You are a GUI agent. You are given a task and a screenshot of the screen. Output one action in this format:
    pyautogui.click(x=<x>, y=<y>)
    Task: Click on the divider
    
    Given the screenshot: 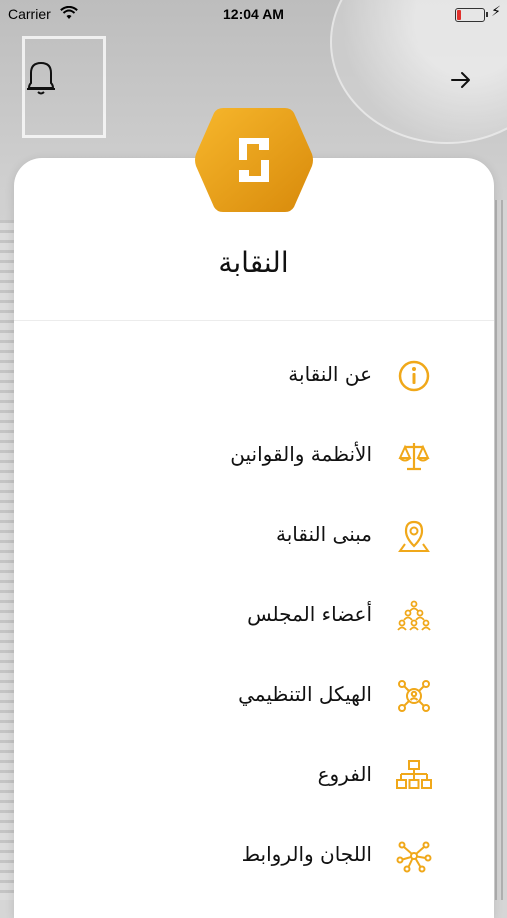 What is the action you would take?
    pyautogui.click(x=254, y=320)
    